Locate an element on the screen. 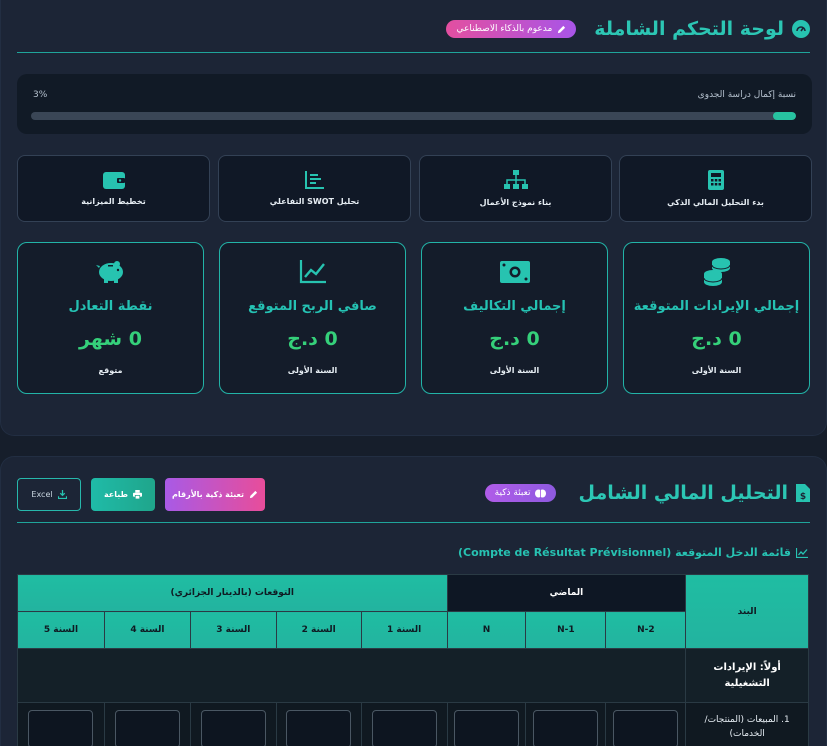 The width and height of the screenshot is (827, 746). past-col-header: N-1 is located at coordinates (566, 630).